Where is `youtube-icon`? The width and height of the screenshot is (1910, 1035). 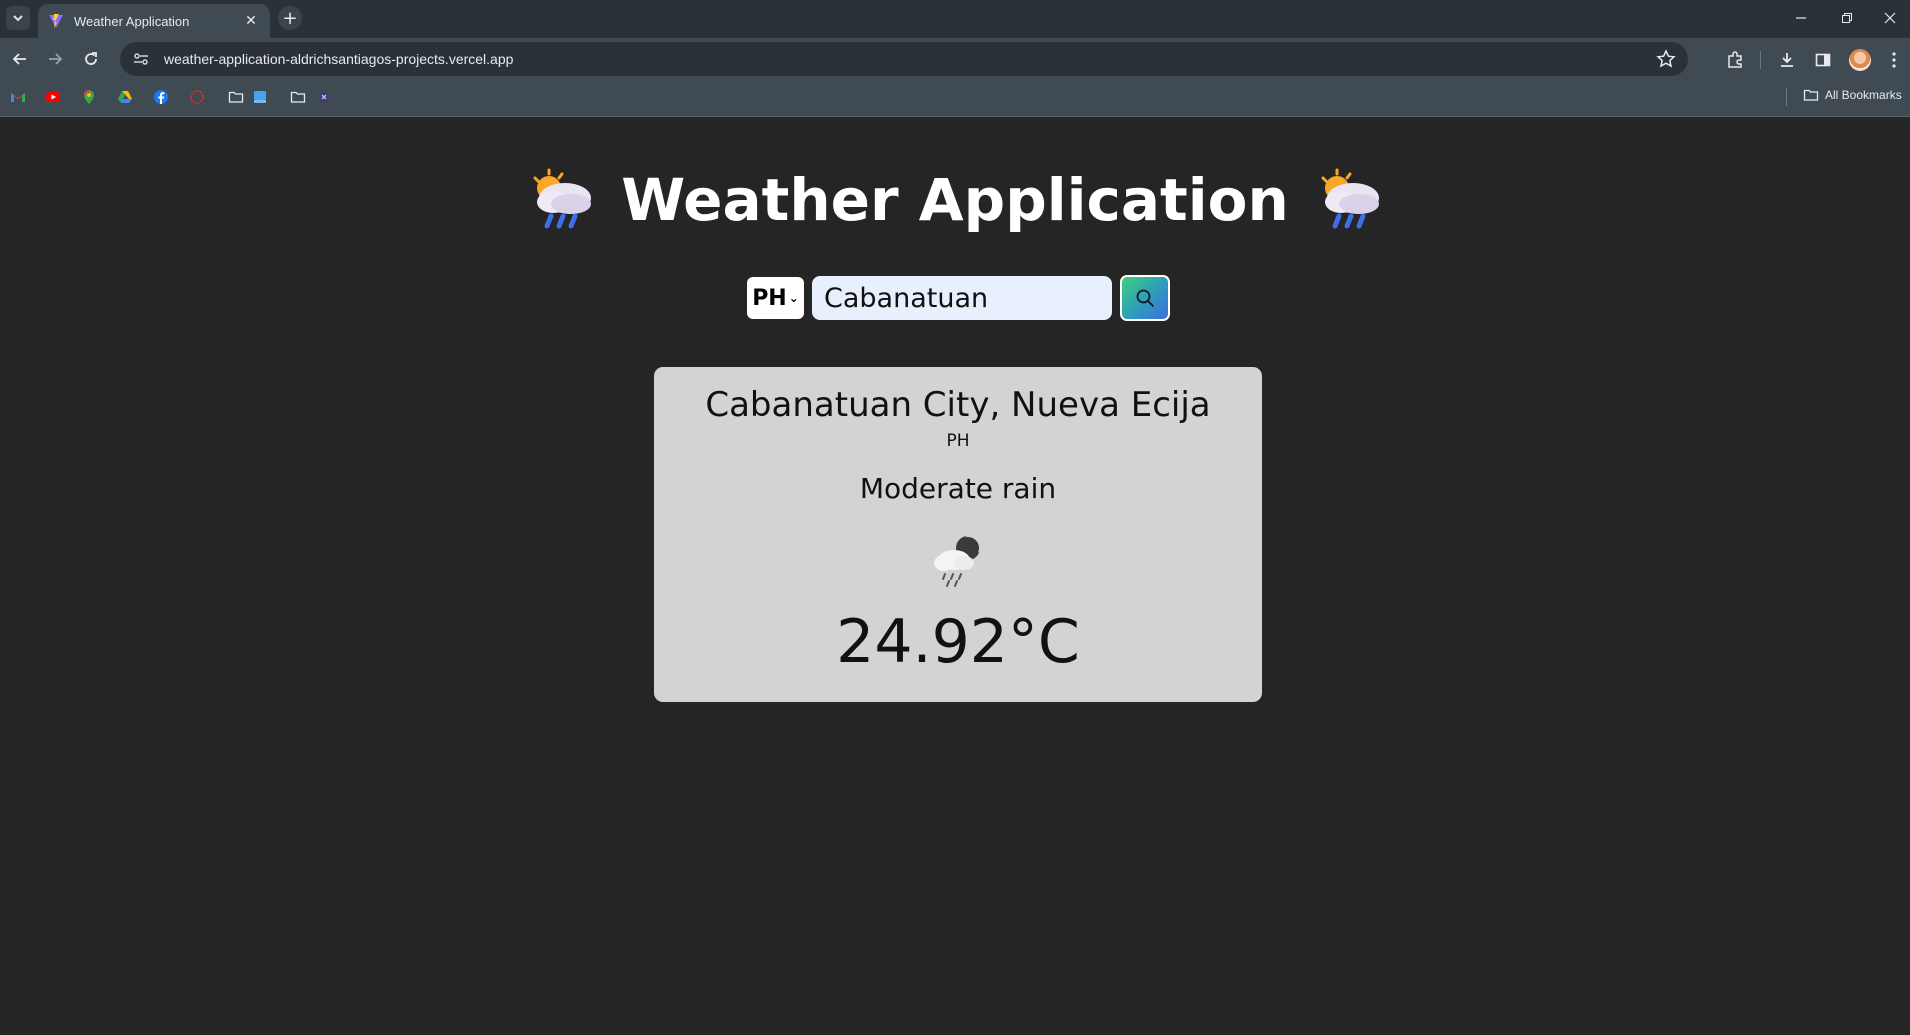 youtube-icon is located at coordinates (53, 97).